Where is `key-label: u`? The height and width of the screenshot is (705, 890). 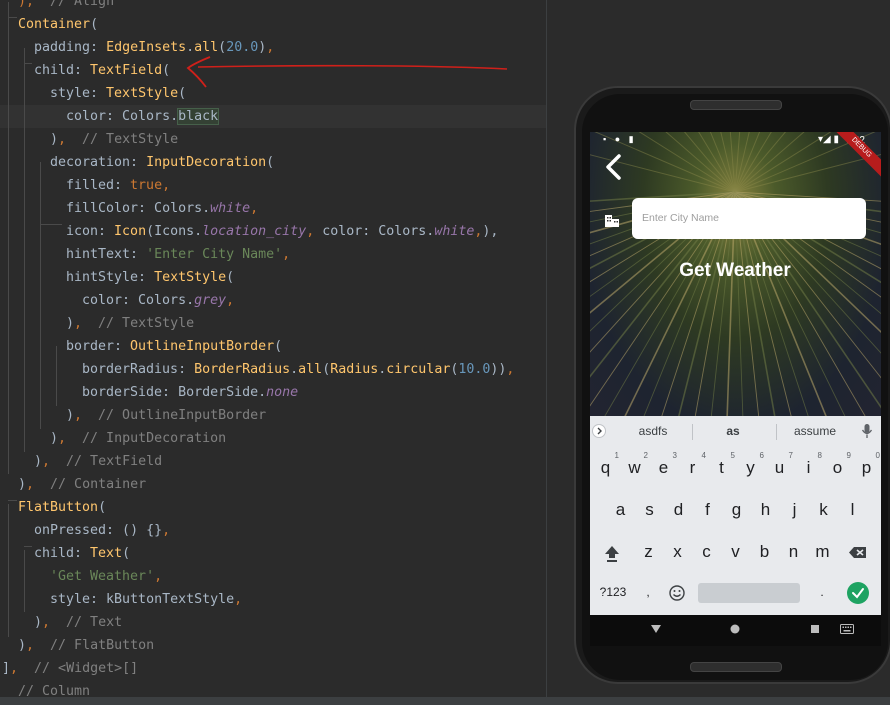 key-label: u is located at coordinates (779, 467).